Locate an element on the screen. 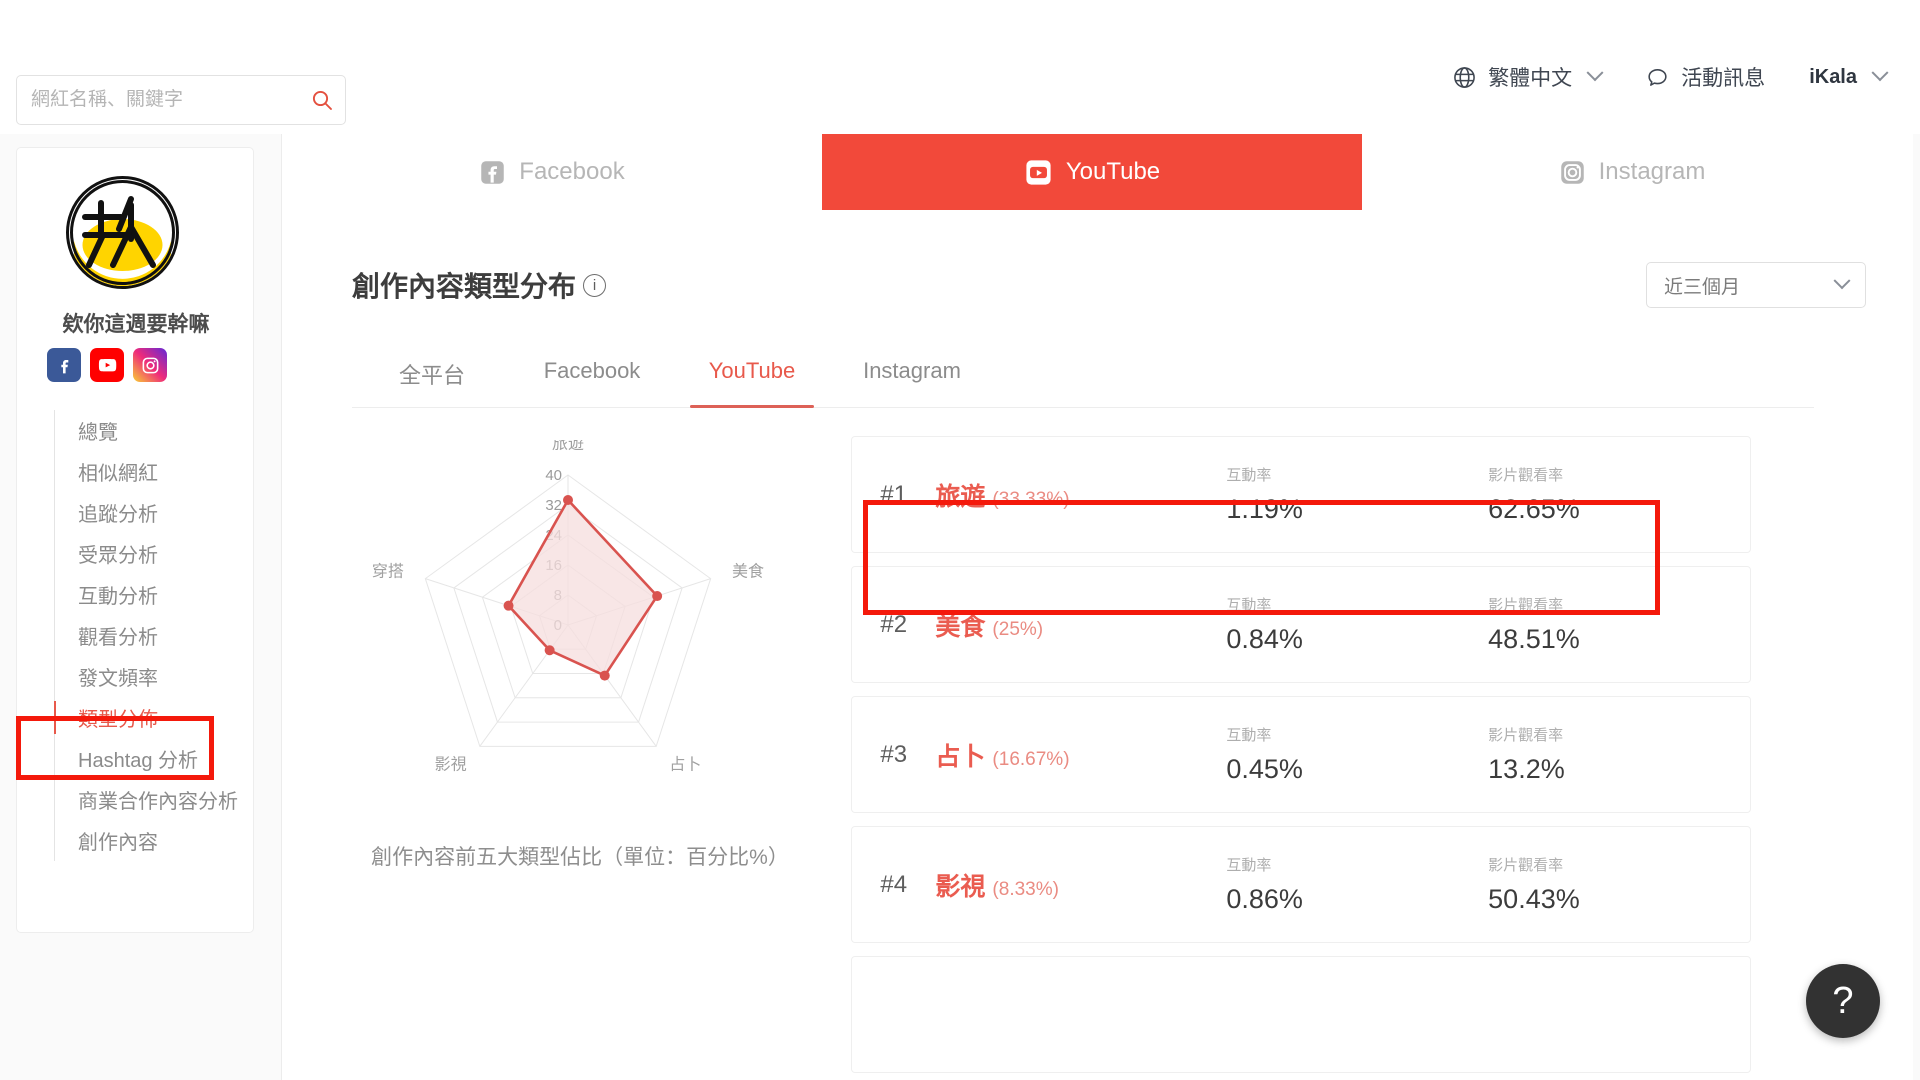 The height and width of the screenshot is (1080, 1920). sidebar-item-label: 發文頻率 is located at coordinates (118, 679).